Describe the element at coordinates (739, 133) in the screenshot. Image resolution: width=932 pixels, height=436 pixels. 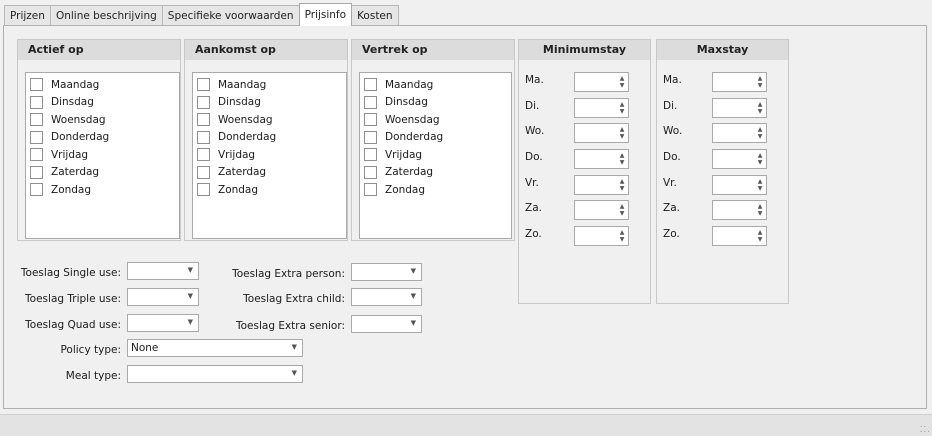
I see `maxstay-wo-spinner: ▲ ▼` at that location.